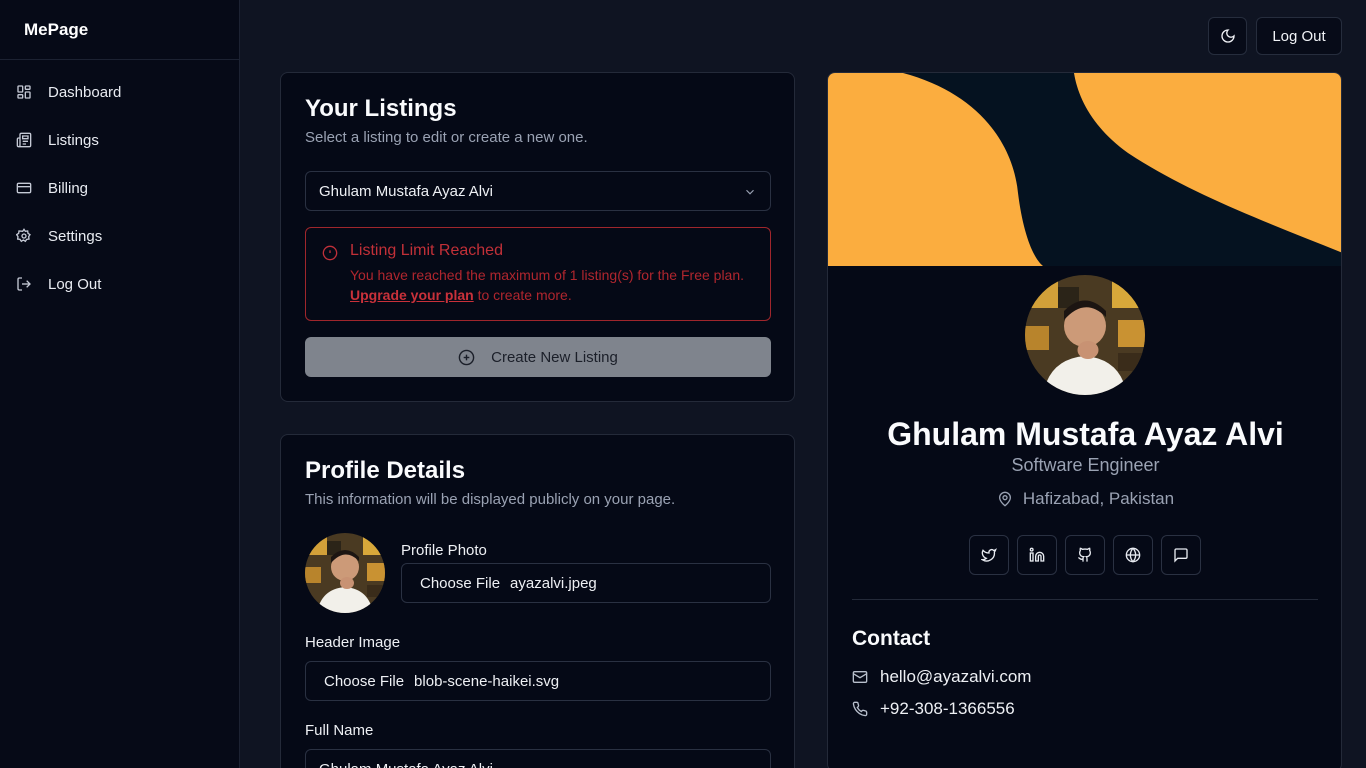 The height and width of the screenshot is (768, 1366). I want to click on profile-photo-input: Choose File ayazalvi.jpeg, so click(586, 583).